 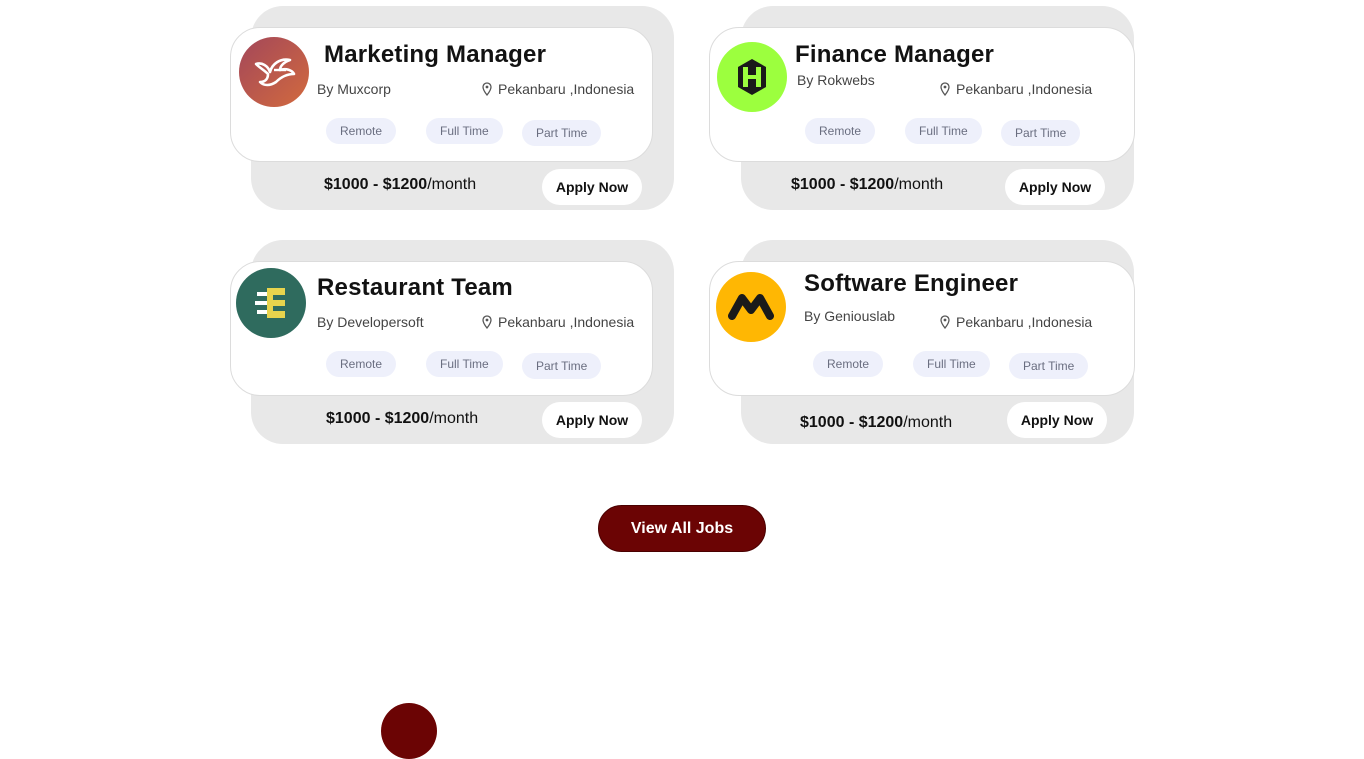 I want to click on company-logo-developersoft, so click(x=271, y=303).